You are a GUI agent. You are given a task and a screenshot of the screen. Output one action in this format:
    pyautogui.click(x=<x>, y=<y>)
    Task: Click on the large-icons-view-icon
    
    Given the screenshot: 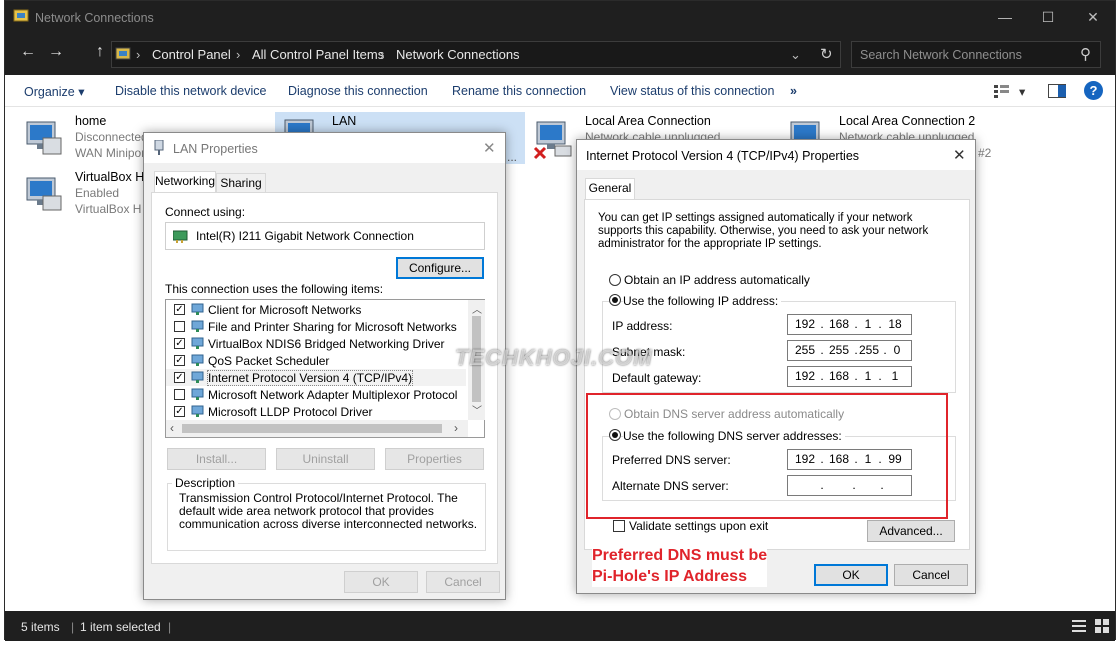 What is the action you would take?
    pyautogui.click(x=1102, y=626)
    